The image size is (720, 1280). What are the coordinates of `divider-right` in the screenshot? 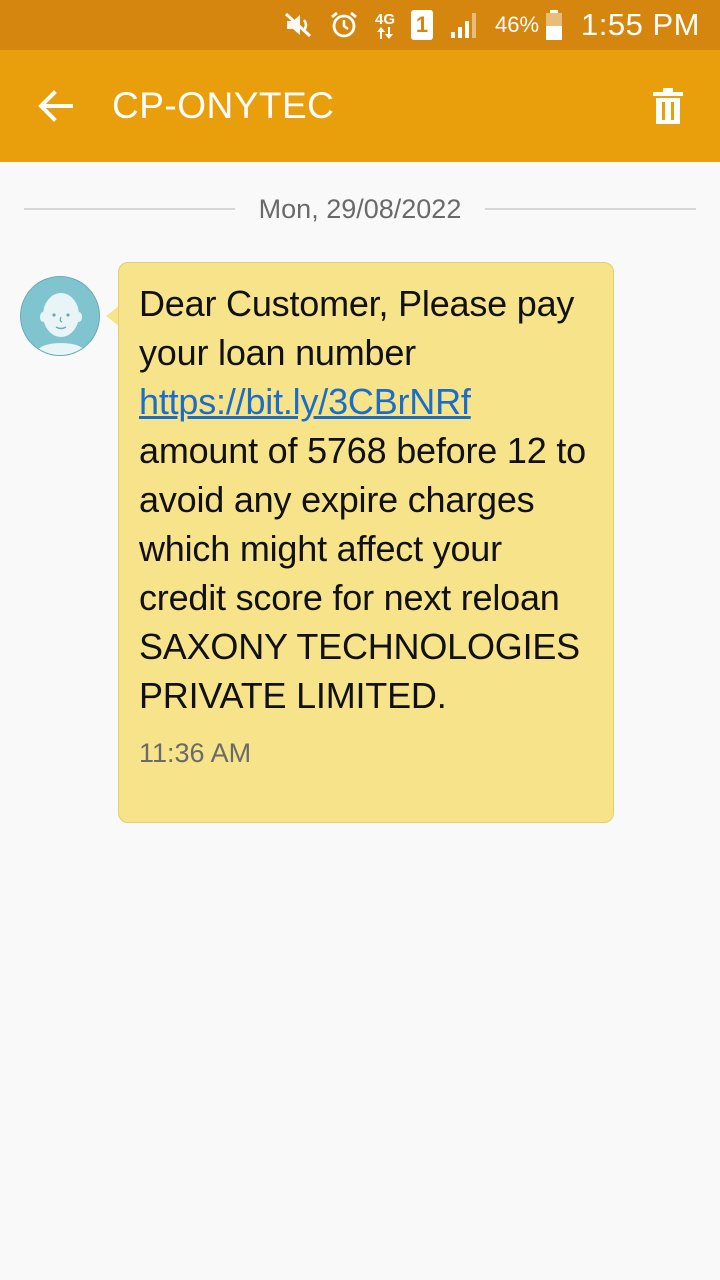 It's located at (591, 209).